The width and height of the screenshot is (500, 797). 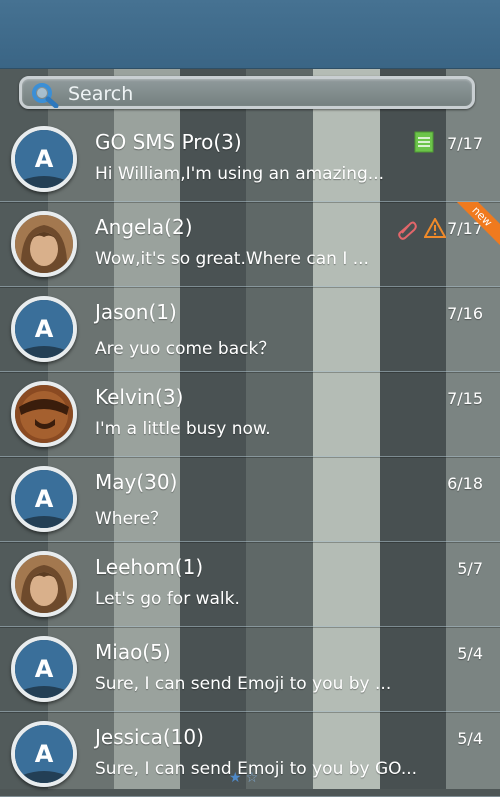 I want to click on pirate-avatar, so click(x=44, y=414).